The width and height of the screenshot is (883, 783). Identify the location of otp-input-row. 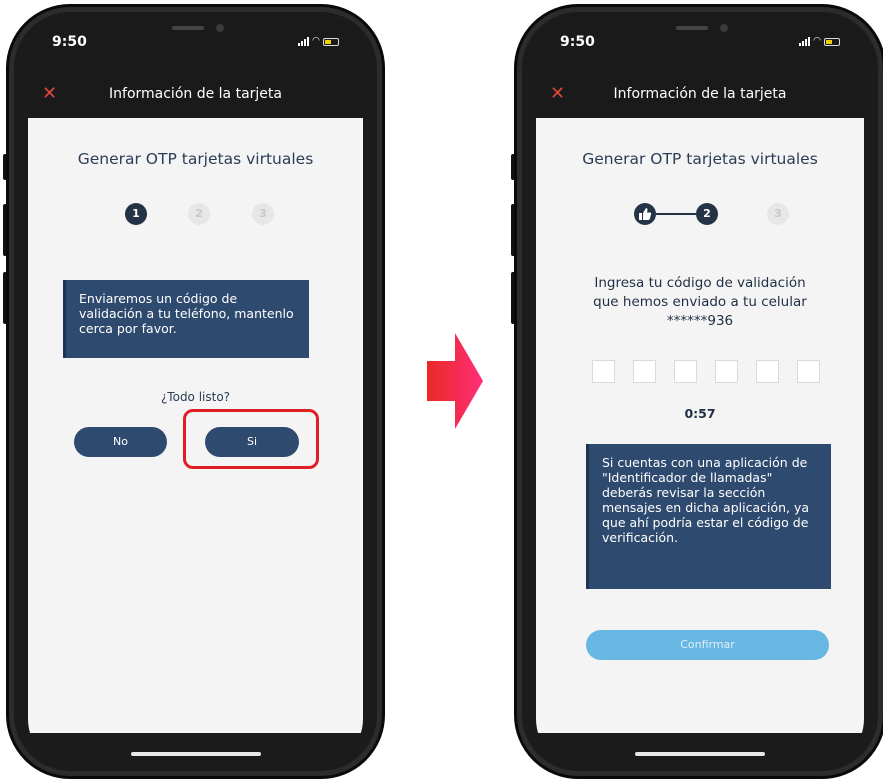
(706, 371).